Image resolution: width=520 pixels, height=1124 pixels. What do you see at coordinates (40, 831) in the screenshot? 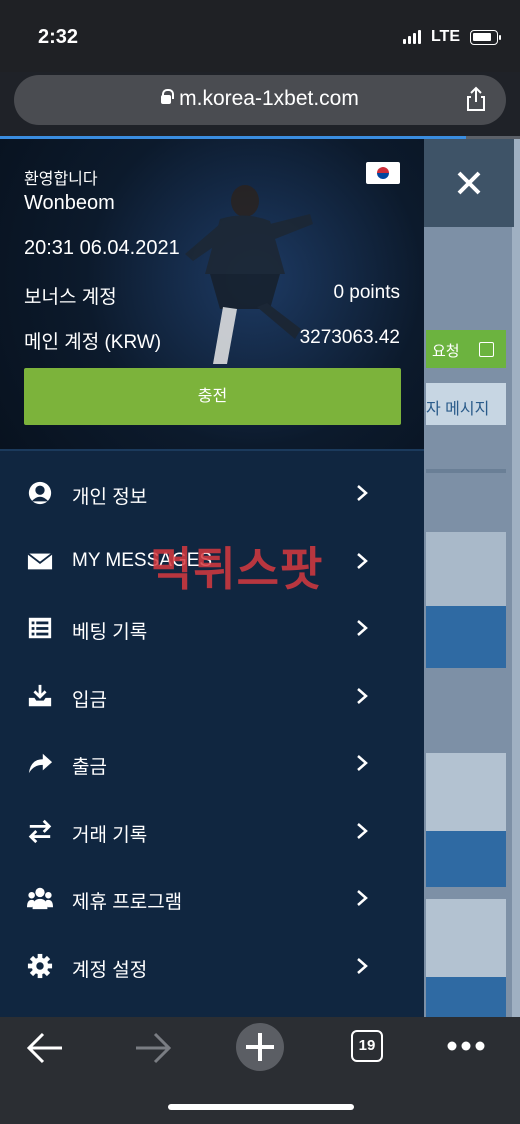
I see `transfer-icon` at bounding box center [40, 831].